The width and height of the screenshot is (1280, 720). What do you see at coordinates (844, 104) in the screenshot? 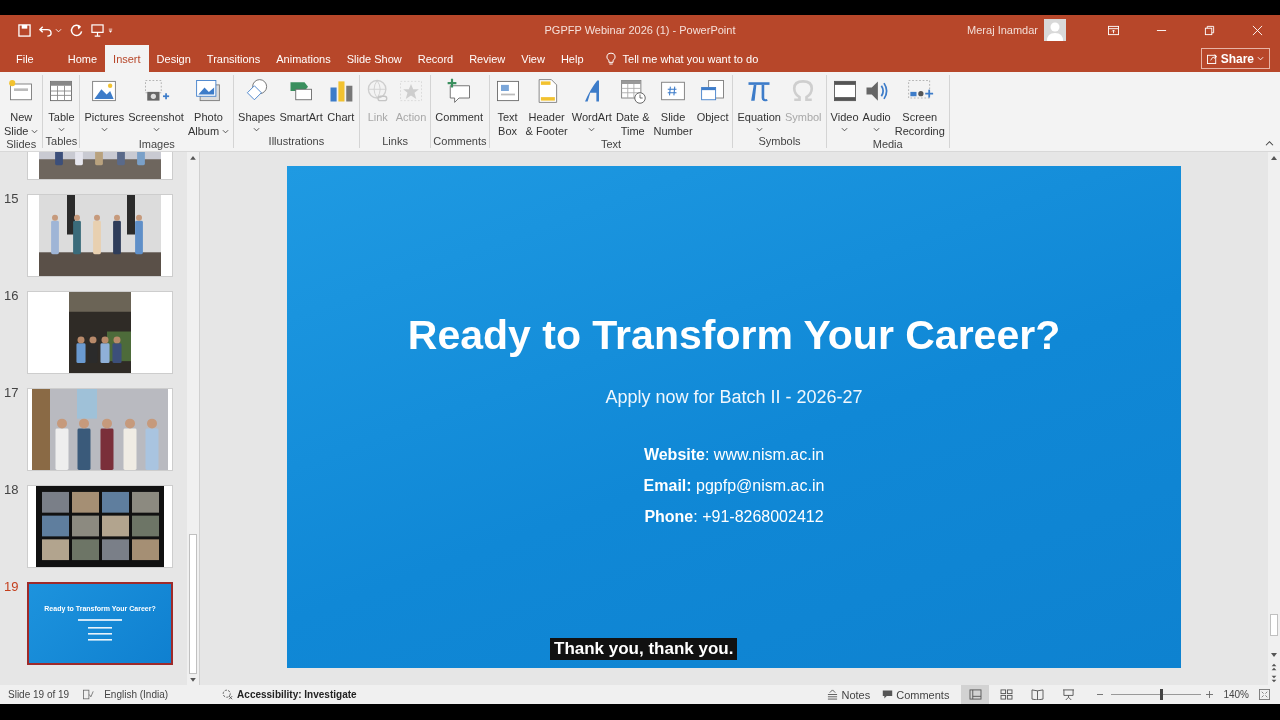
I see `ribbon-button: Video` at bounding box center [844, 104].